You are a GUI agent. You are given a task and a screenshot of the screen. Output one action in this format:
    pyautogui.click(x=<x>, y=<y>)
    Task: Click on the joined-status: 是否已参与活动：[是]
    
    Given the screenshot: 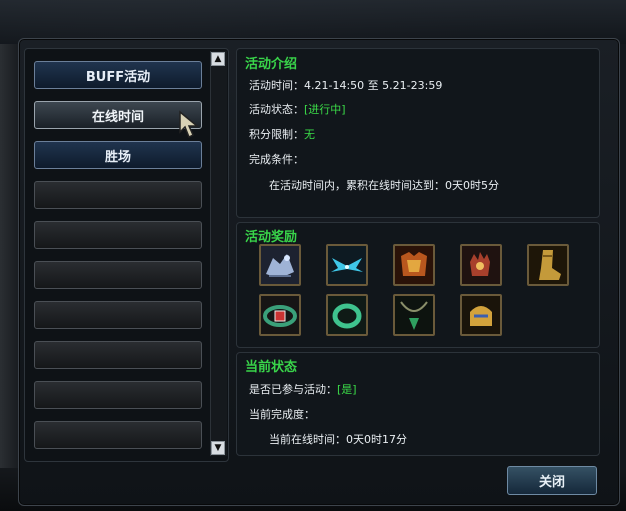 What is the action you would take?
    pyautogui.click(x=303, y=389)
    